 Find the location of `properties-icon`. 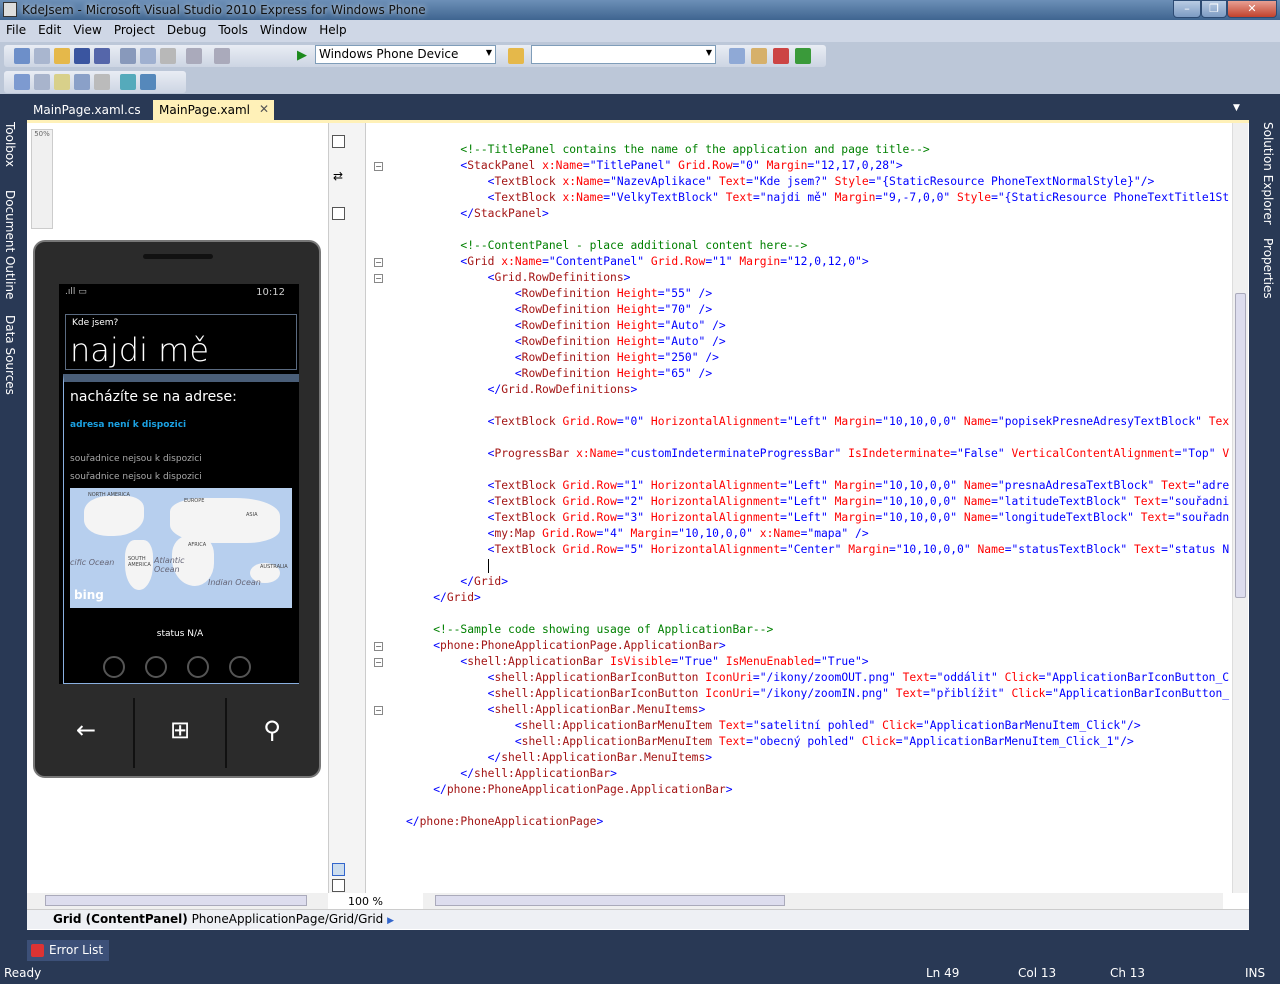

properties-icon is located at coordinates (759, 56).